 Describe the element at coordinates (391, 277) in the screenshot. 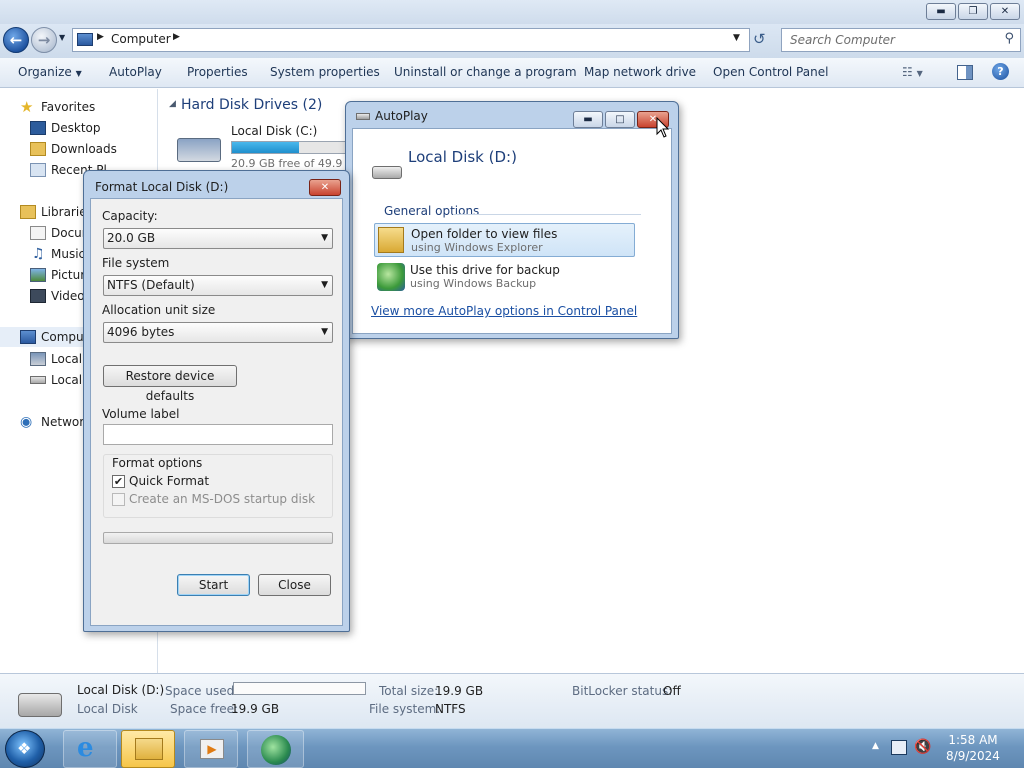

I see `backup-icon` at that location.